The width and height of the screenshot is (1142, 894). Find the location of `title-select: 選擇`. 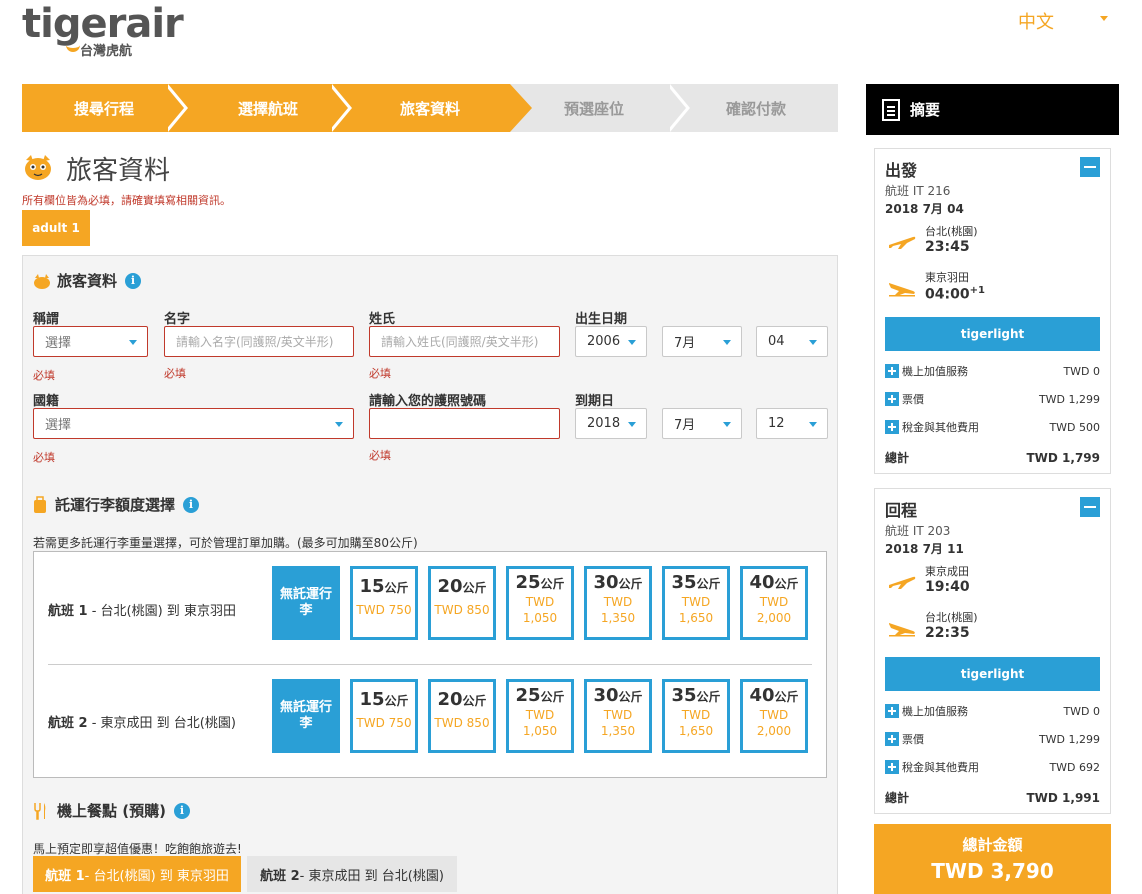

title-select: 選擇 is located at coordinates (90, 341).